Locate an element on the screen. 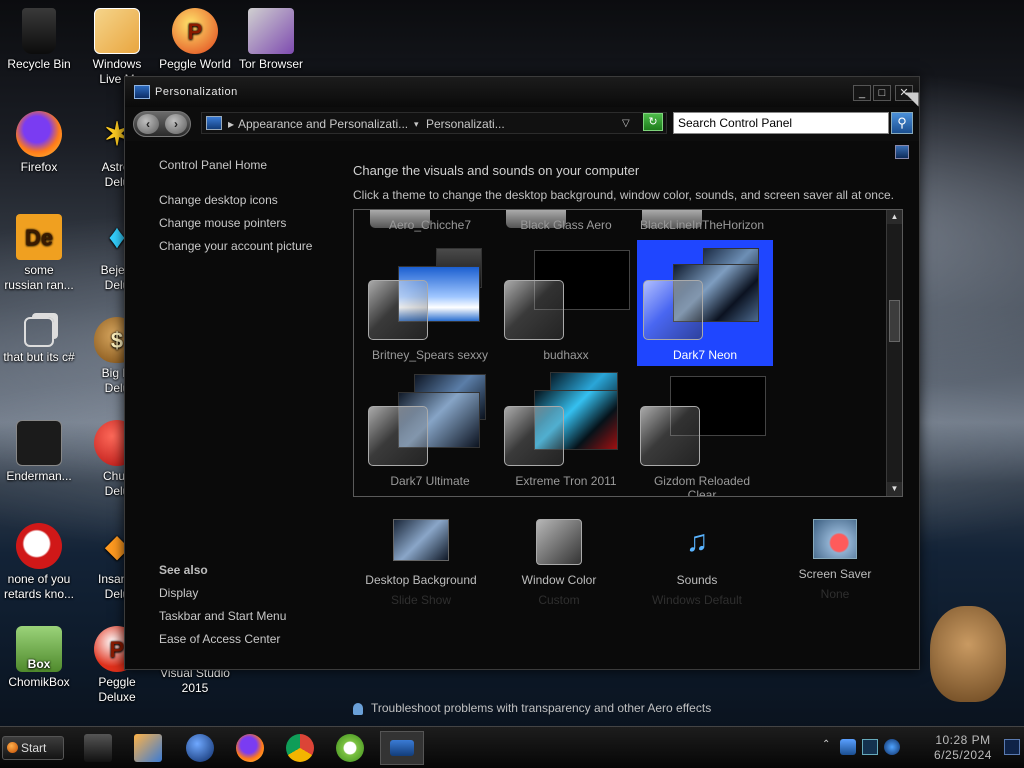 The height and width of the screenshot is (768, 1024). setting-value: Custom is located at coordinates (559, 600).